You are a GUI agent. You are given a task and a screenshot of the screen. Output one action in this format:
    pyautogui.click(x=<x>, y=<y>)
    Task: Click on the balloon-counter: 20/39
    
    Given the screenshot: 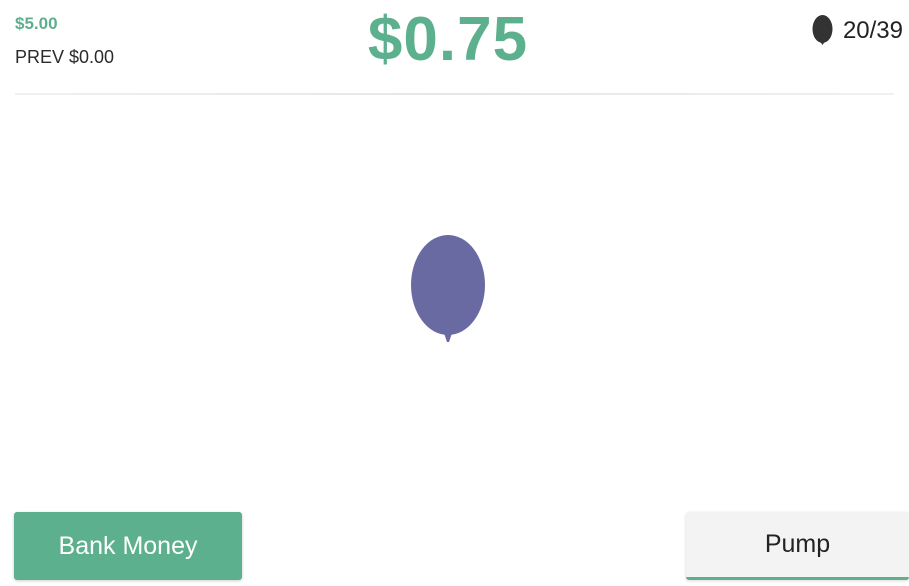 What is the action you would take?
    pyautogui.click(x=857, y=31)
    